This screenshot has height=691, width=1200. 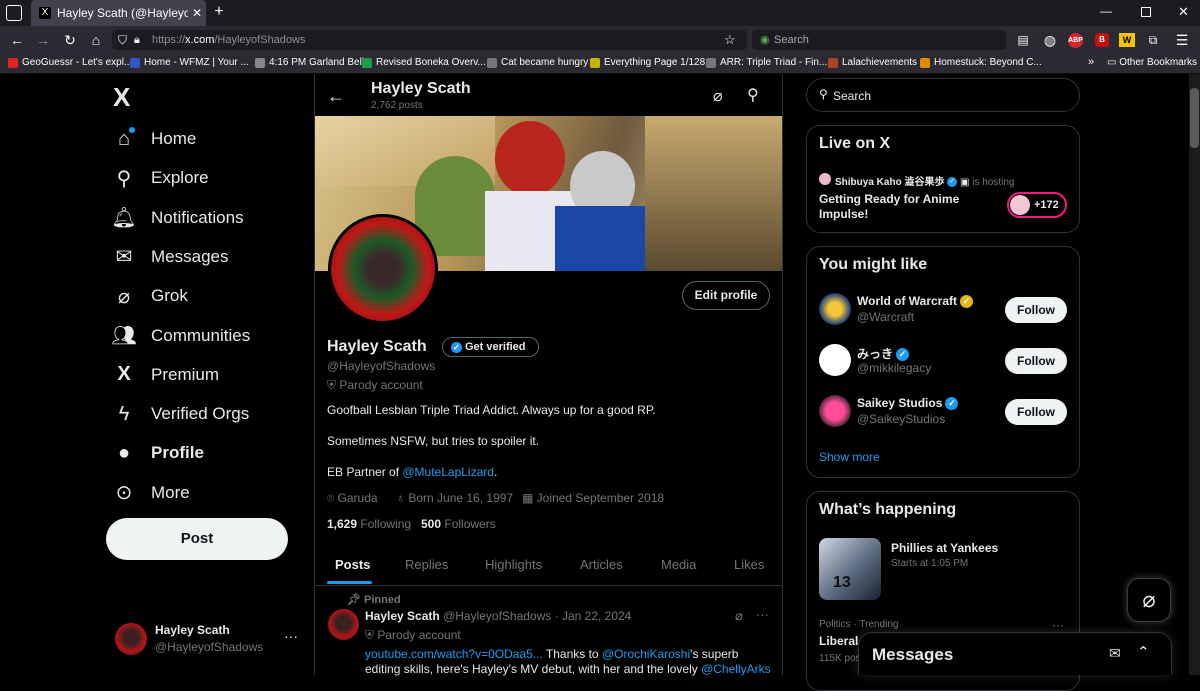 What do you see at coordinates (45, 13) in the screenshot?
I see `x-favicon-icon: X` at bounding box center [45, 13].